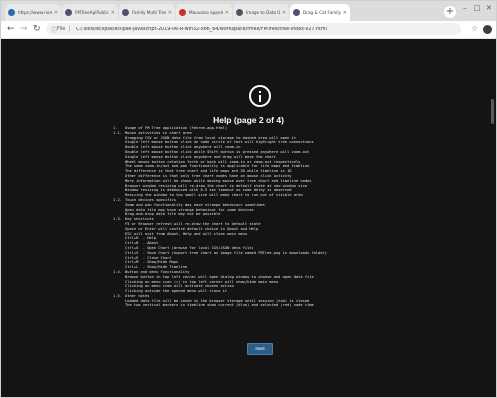 This screenshot has width=497, height=398. I want to click on tab-5-active: Drag & Cat Family Trees ✕, so click(320, 12).